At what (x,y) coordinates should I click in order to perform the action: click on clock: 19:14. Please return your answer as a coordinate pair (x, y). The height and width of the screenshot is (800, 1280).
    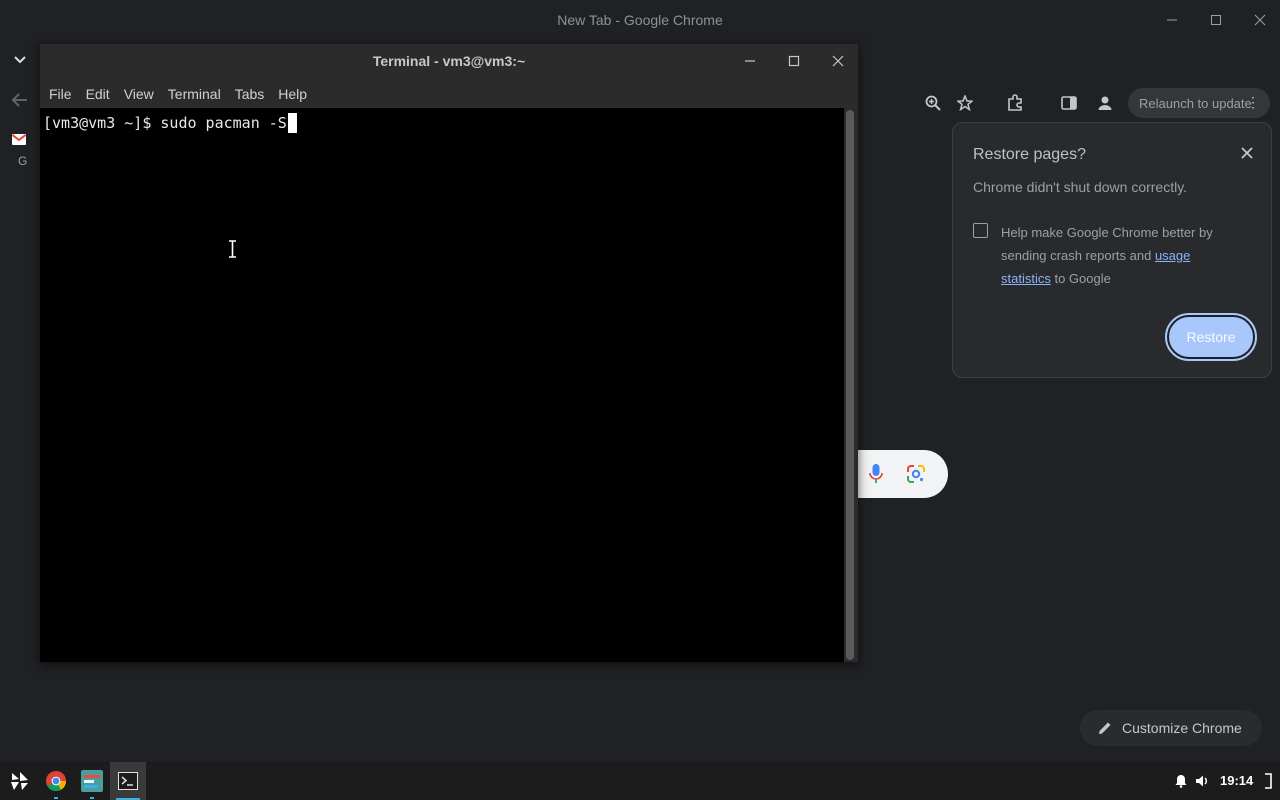
    Looking at the image, I should click on (1236, 780).